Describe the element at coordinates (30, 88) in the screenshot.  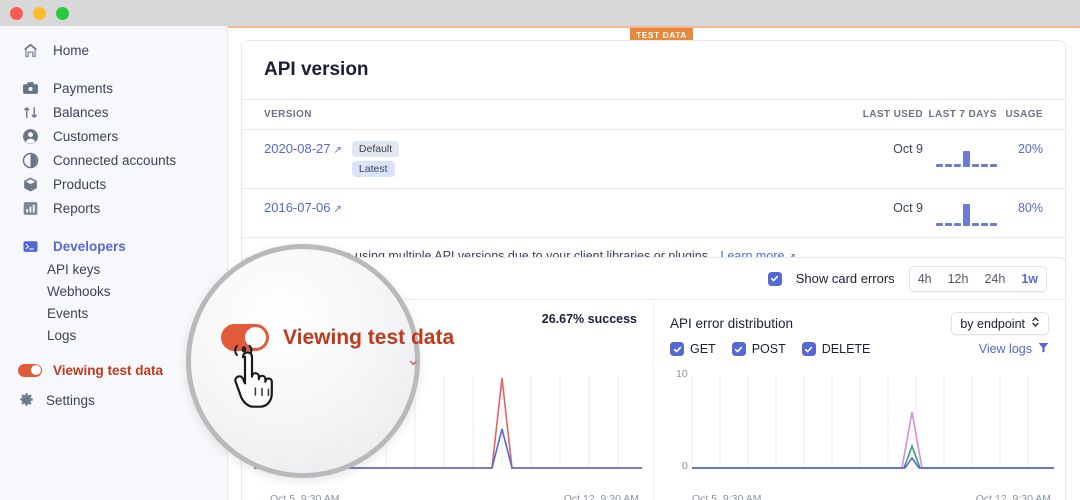
I see `payments-icon` at that location.